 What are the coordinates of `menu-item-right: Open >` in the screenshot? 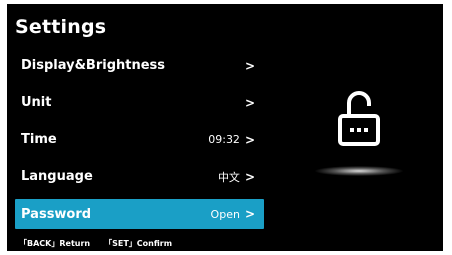 It's located at (233, 214).